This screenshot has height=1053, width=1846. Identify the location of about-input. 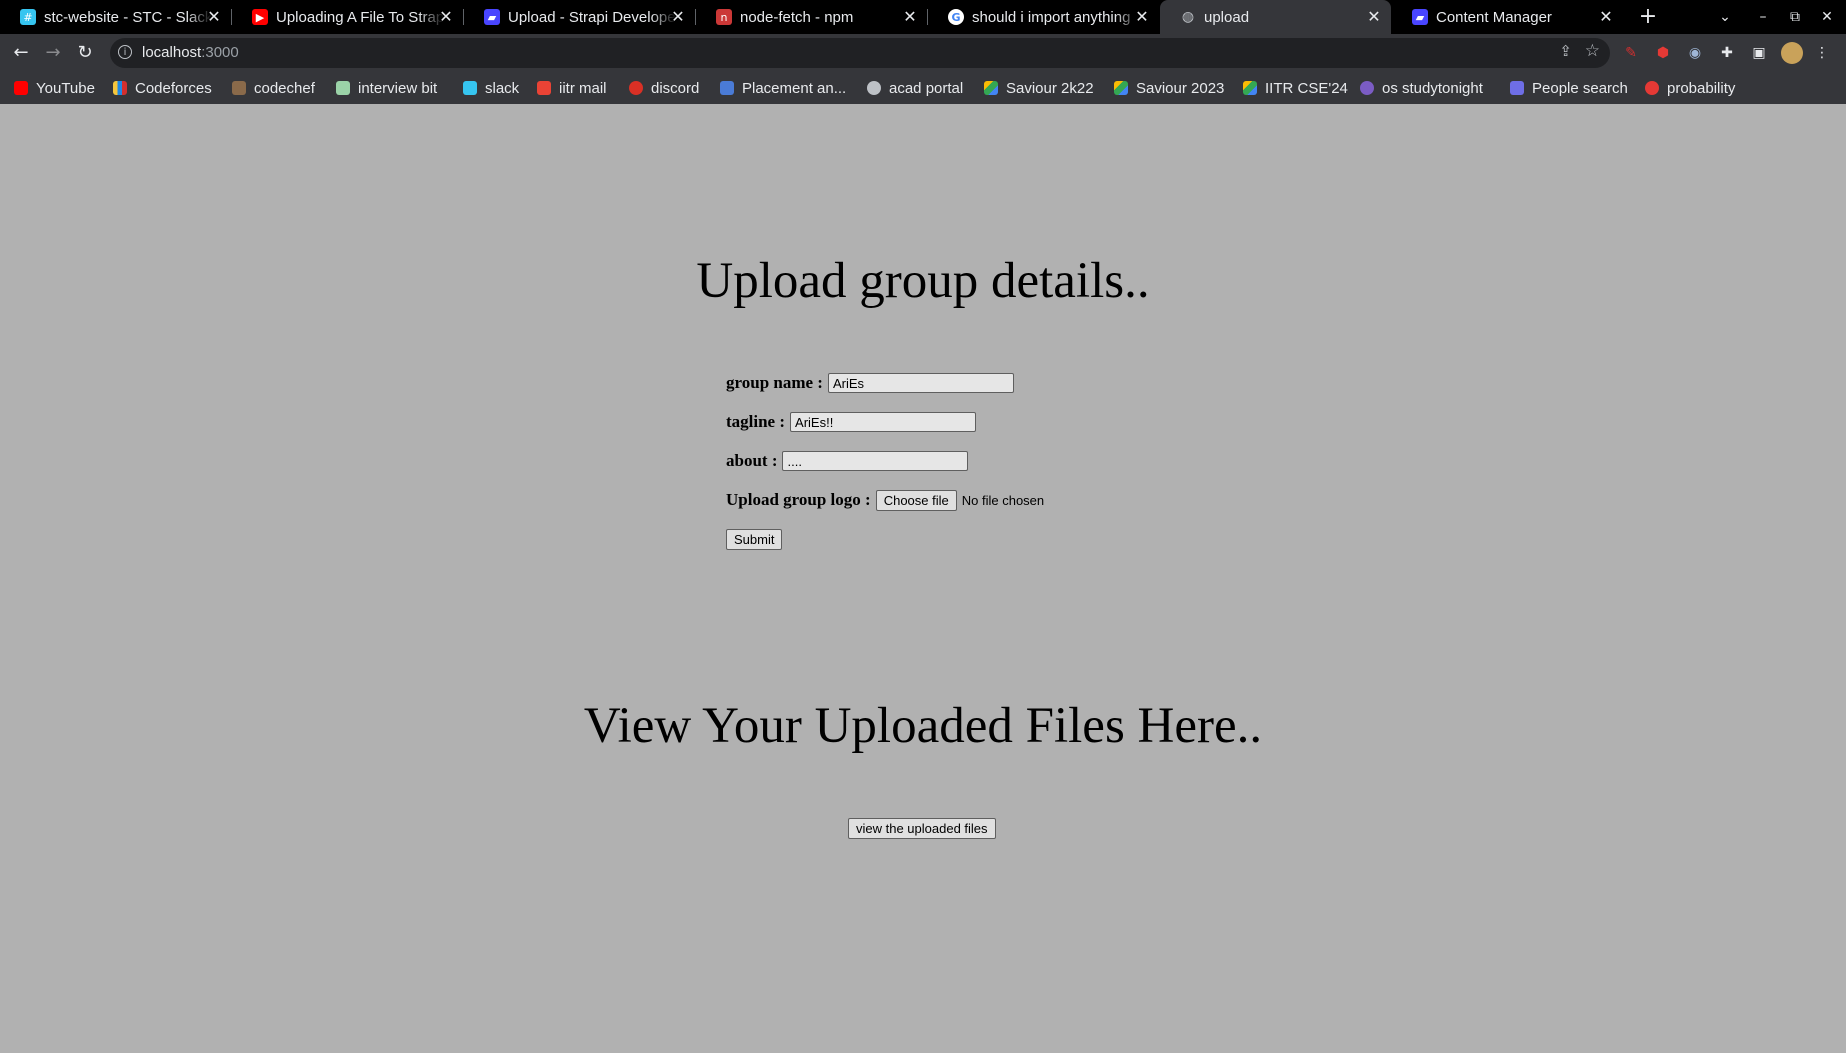
(875, 461).